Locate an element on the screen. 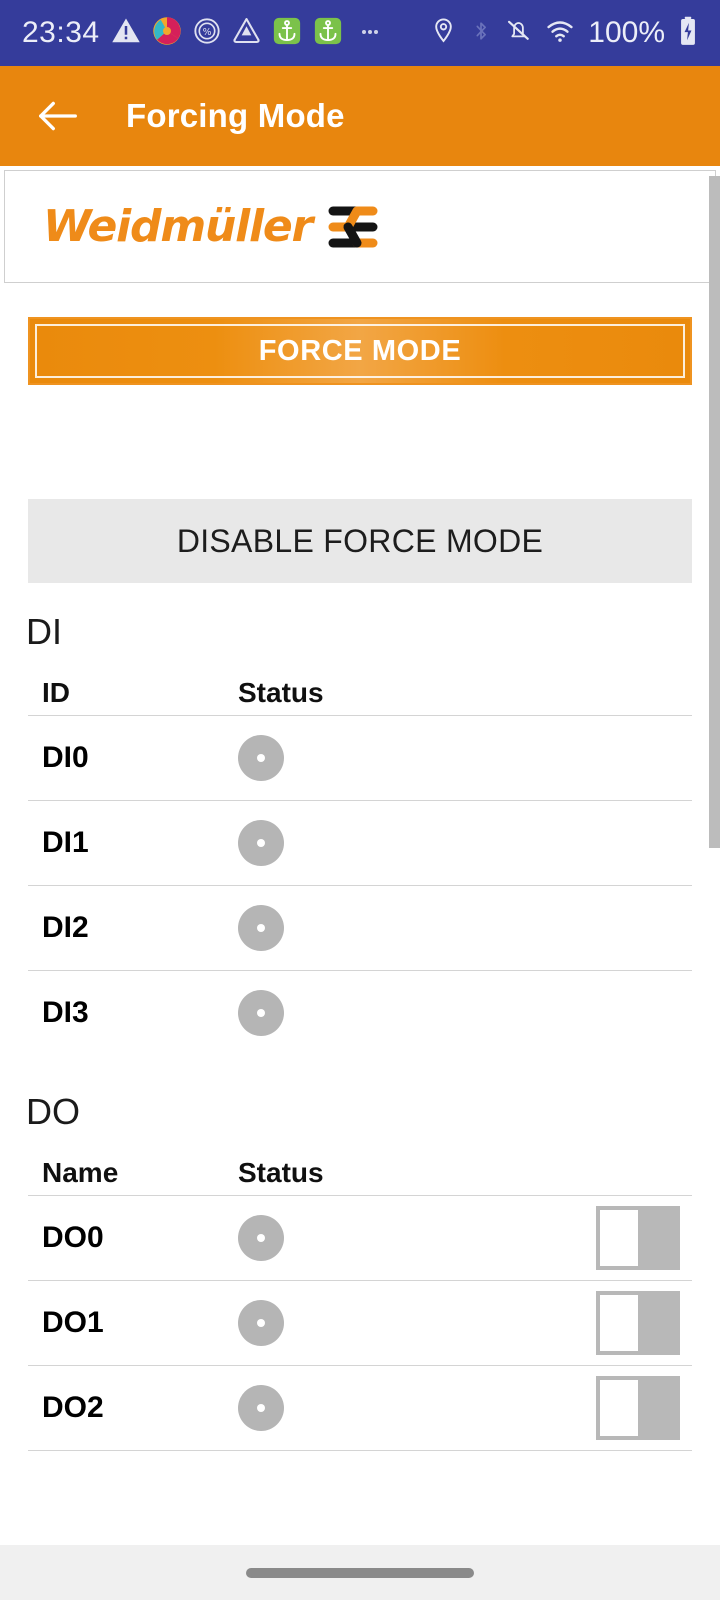 Image resolution: width=720 pixels, height=1600 pixels. table-row: DO2 is located at coordinates (360, 1407).